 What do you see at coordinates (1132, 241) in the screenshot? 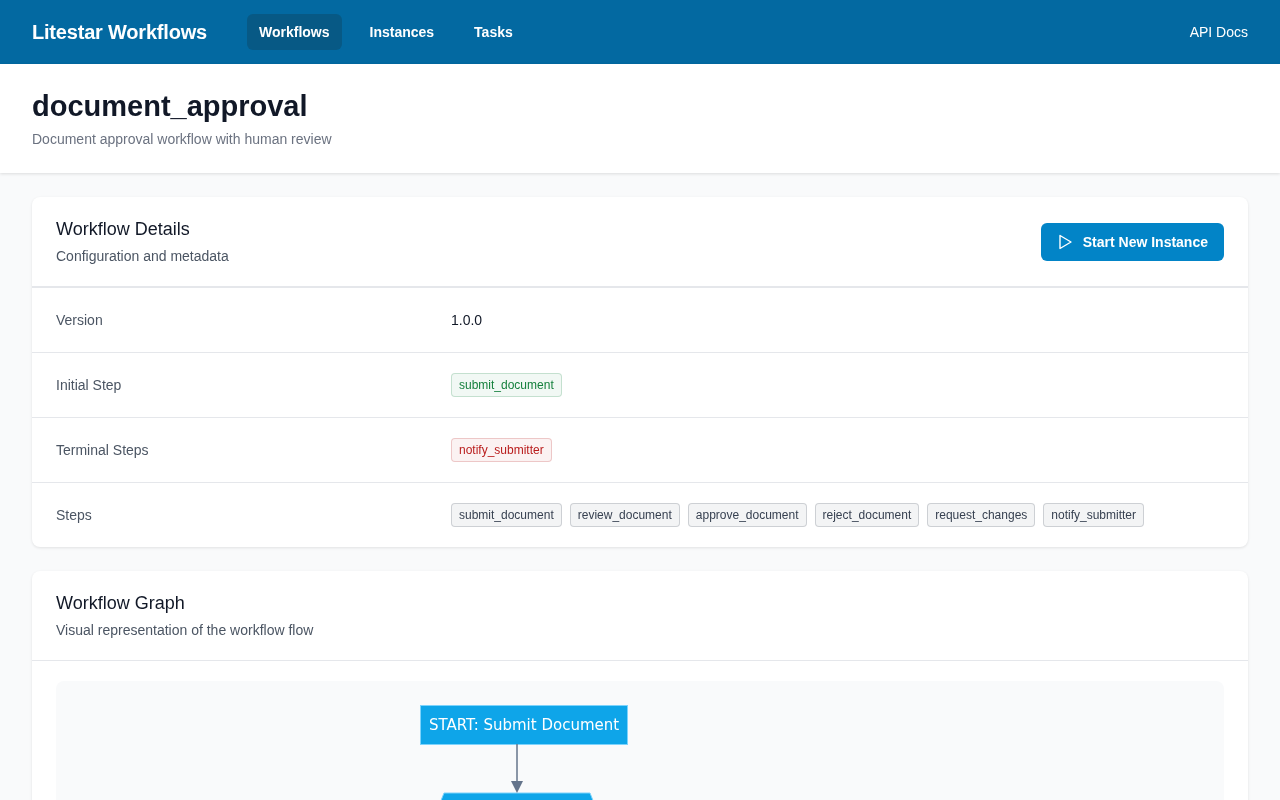
I see `start-instance-button: Start New Instance` at bounding box center [1132, 241].